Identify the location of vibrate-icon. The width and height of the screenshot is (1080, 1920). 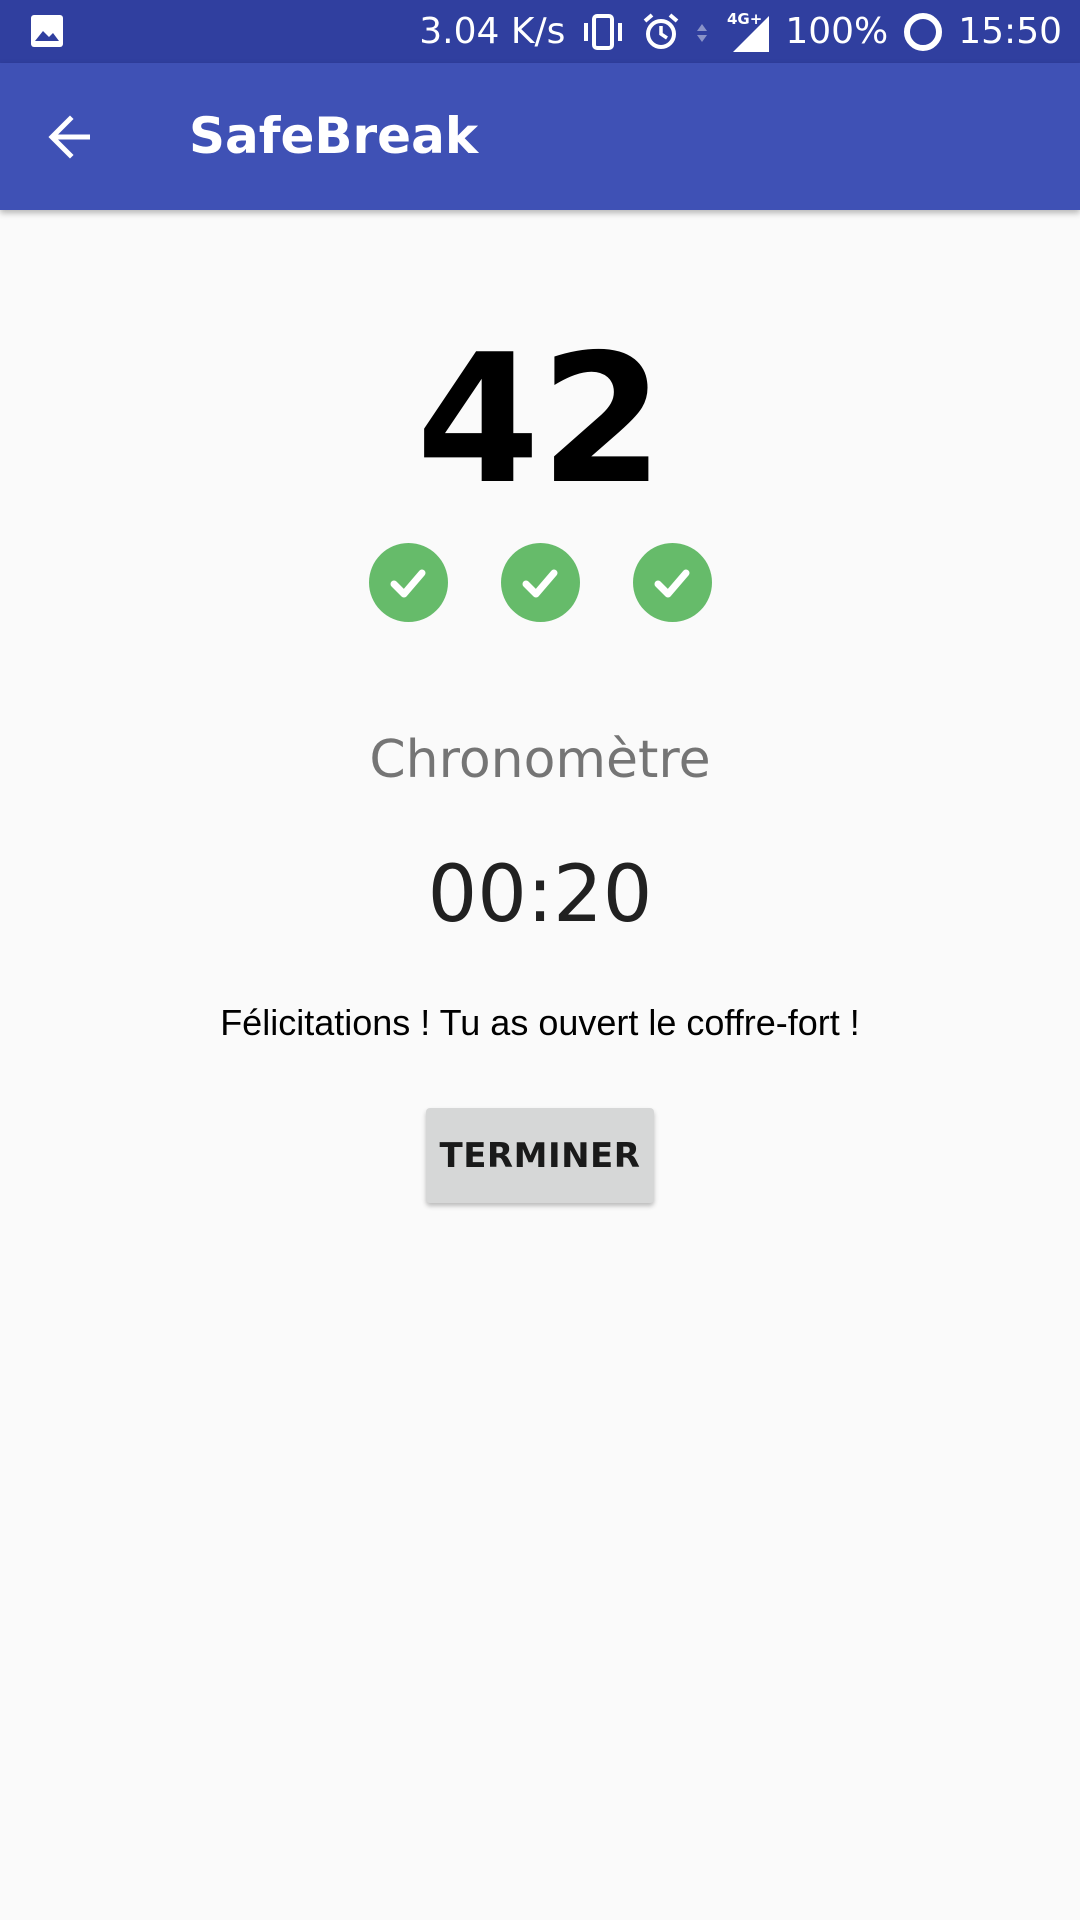
(603, 31).